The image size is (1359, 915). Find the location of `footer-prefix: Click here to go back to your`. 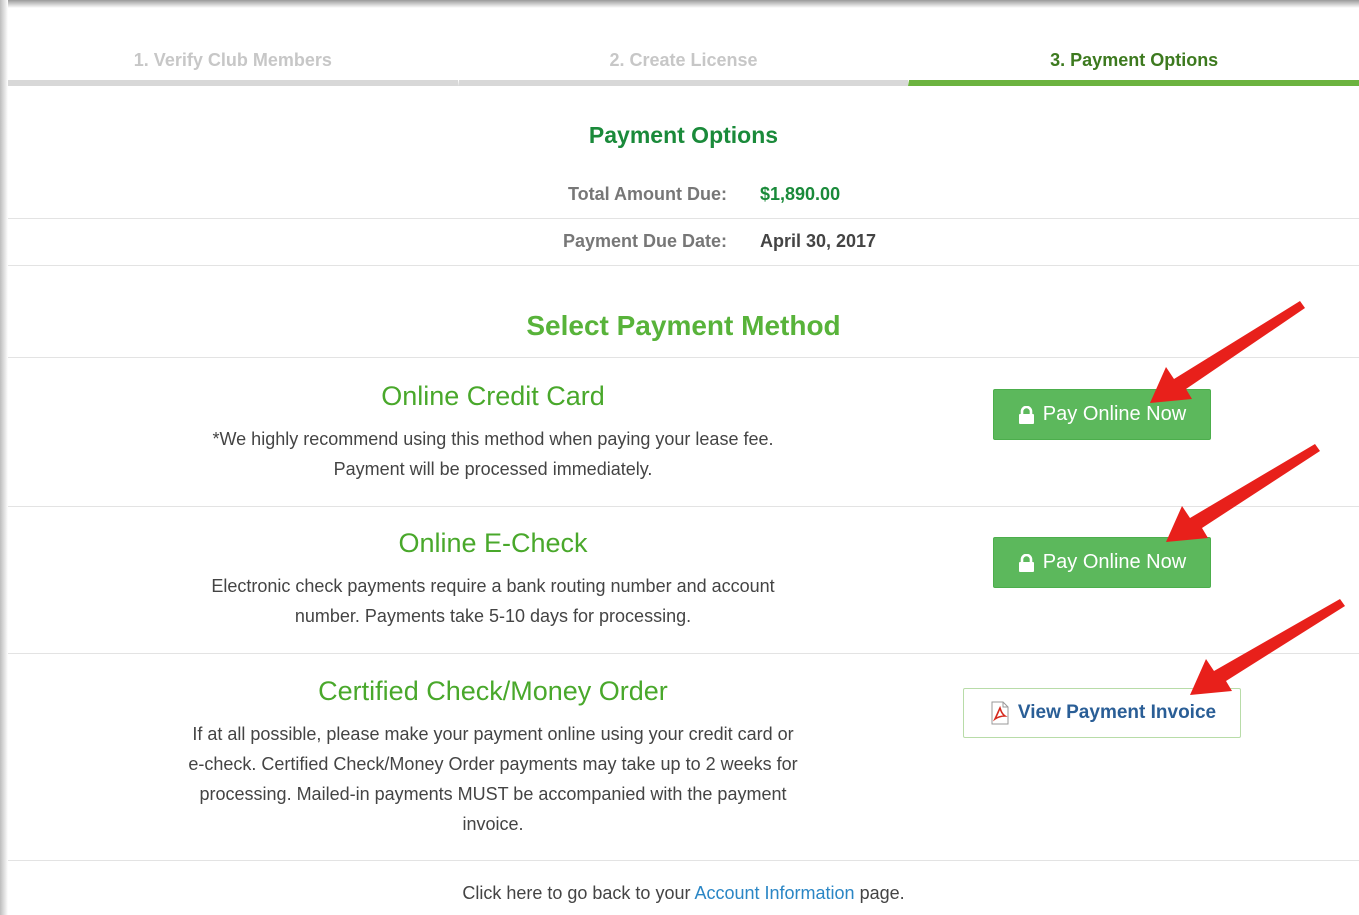

footer-prefix: Click here to go back to your is located at coordinates (576, 893).